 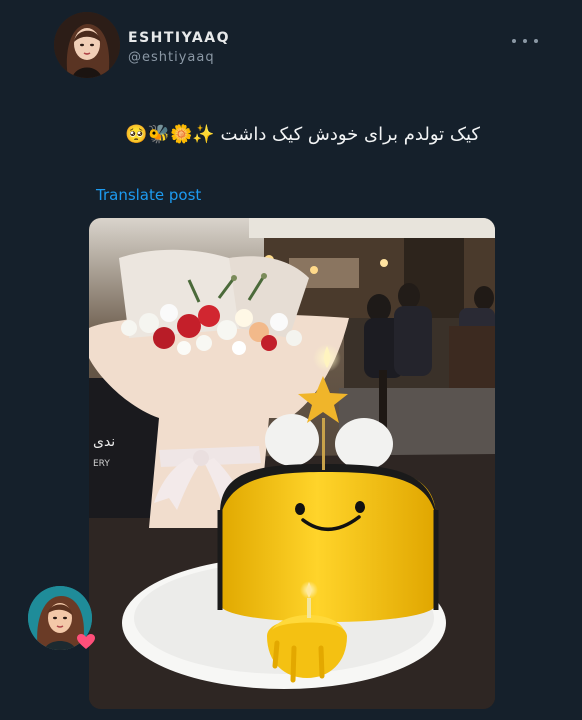 What do you see at coordinates (86, 642) in the screenshot?
I see `heart-icon` at bounding box center [86, 642].